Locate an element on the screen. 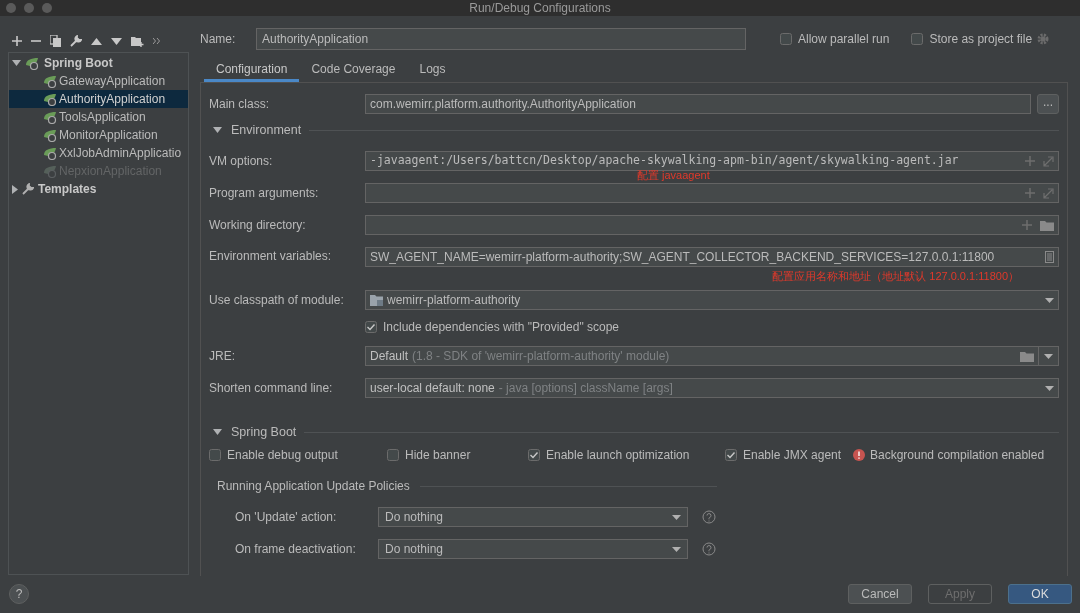  module-folder-icon is located at coordinates (376, 300).